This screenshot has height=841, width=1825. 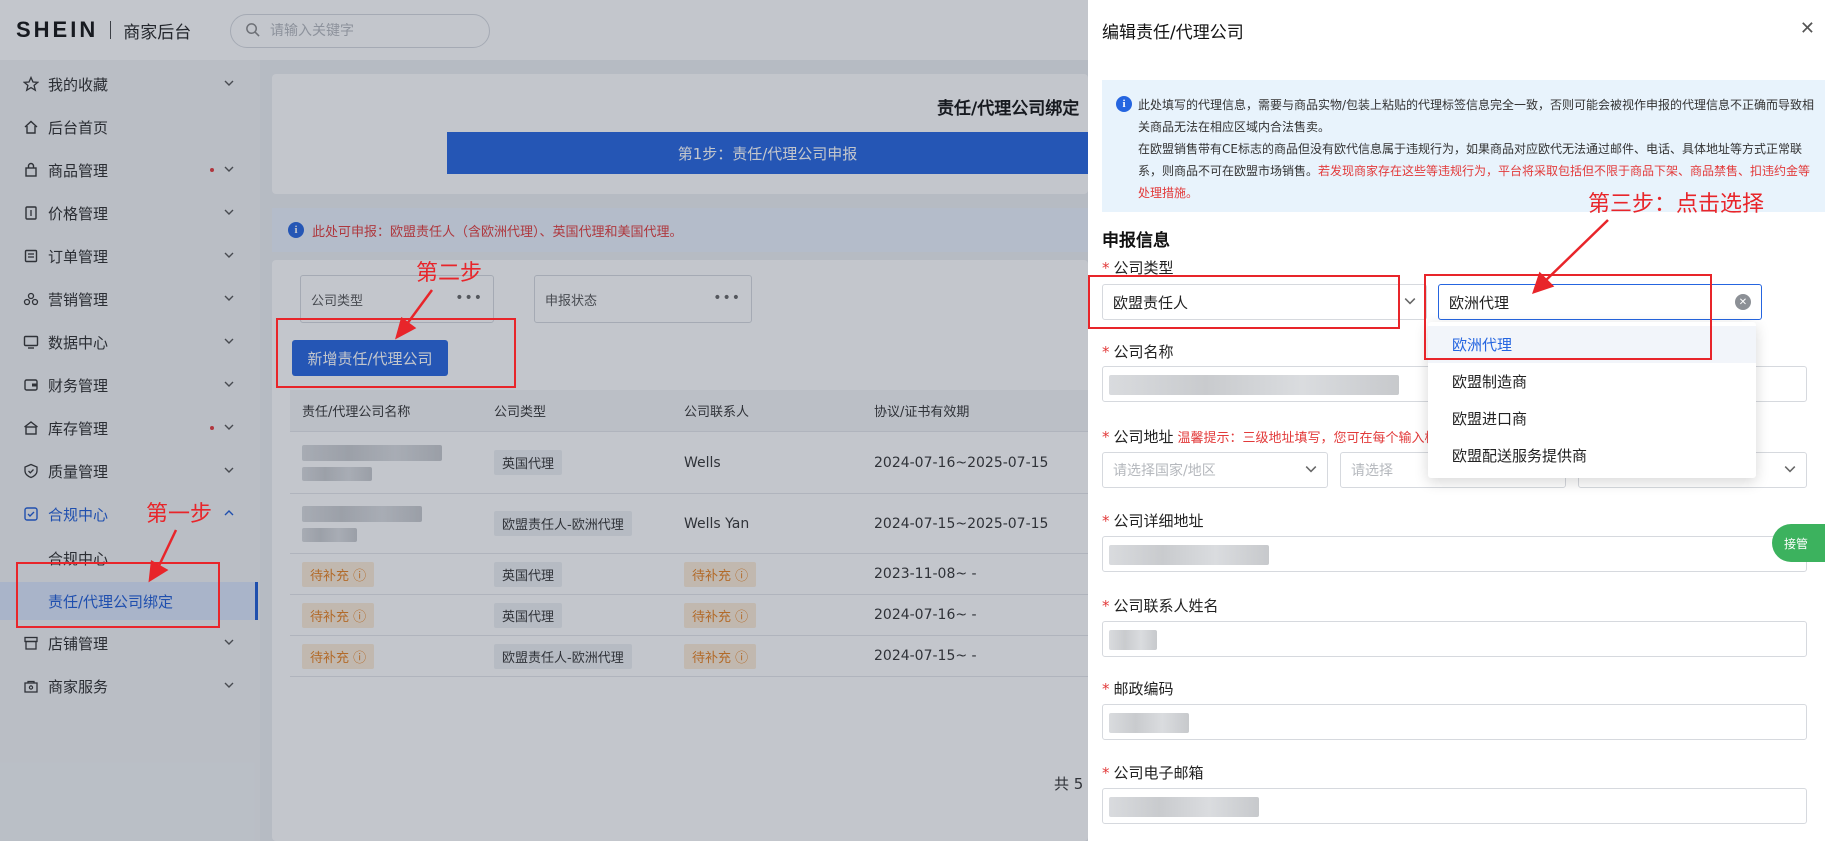 I want to click on annotation-box-step2, so click(x=396, y=353).